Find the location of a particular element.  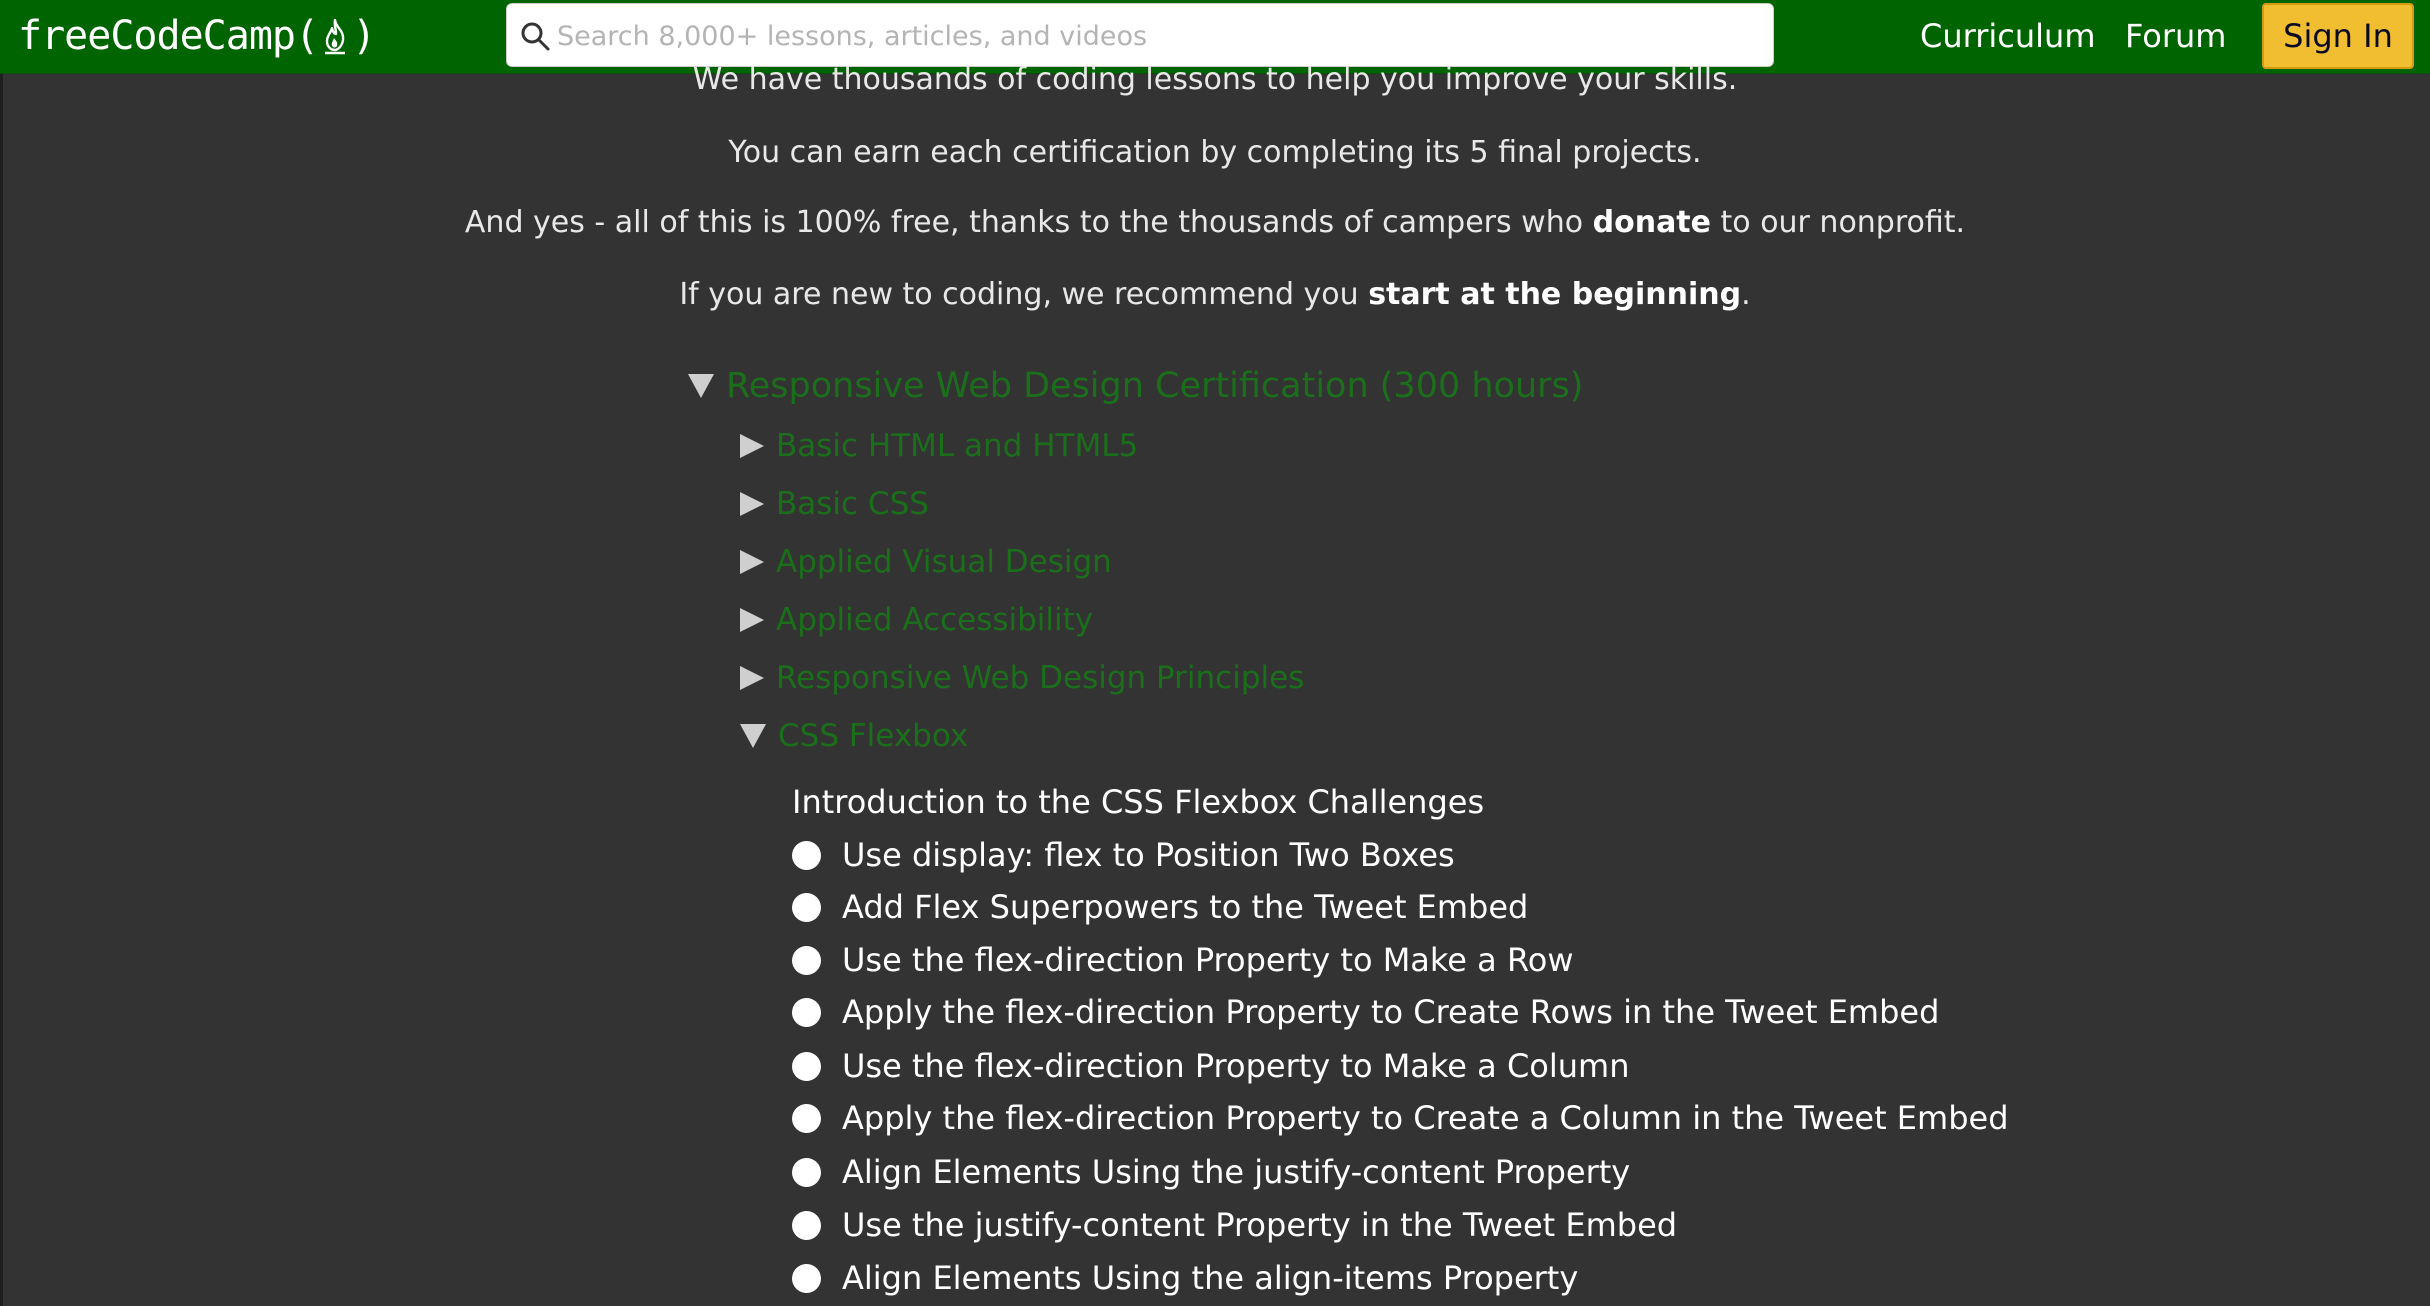

logo-link: freeCodeCamp ( ) is located at coordinates (197, 36).